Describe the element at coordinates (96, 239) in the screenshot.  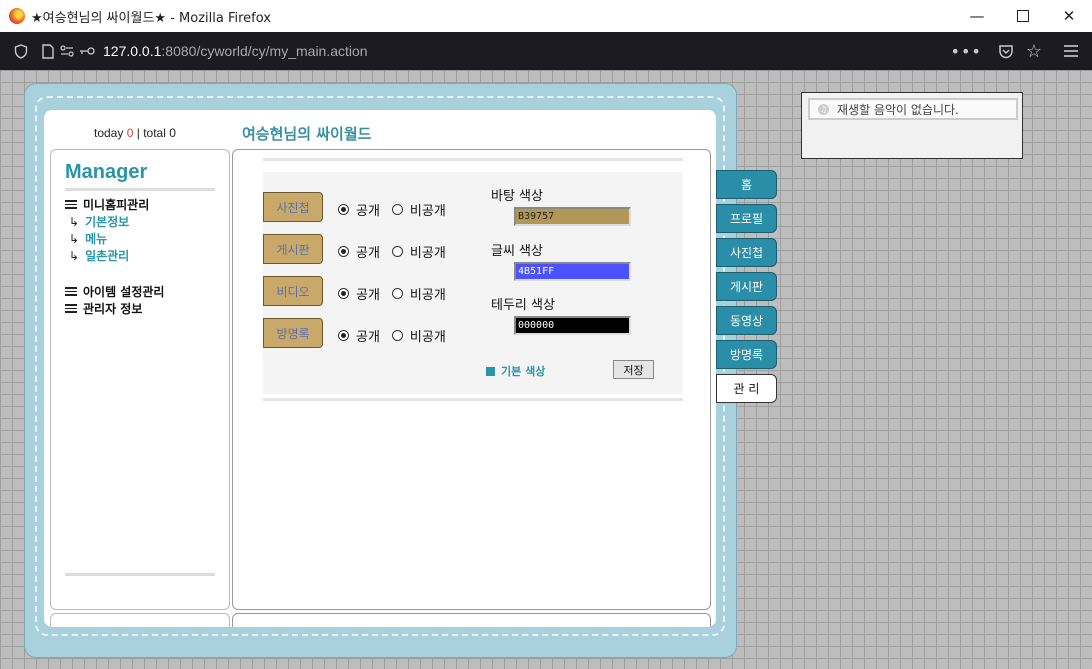
I see `sidebar-item-label: 메뉴` at that location.